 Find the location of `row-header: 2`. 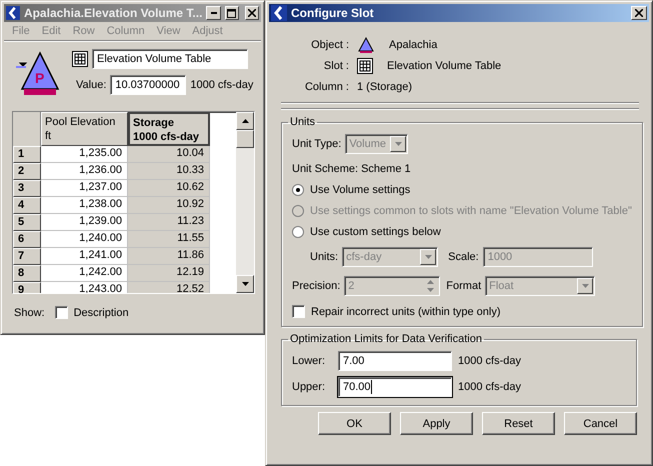

row-header: 2 is located at coordinates (27, 171).